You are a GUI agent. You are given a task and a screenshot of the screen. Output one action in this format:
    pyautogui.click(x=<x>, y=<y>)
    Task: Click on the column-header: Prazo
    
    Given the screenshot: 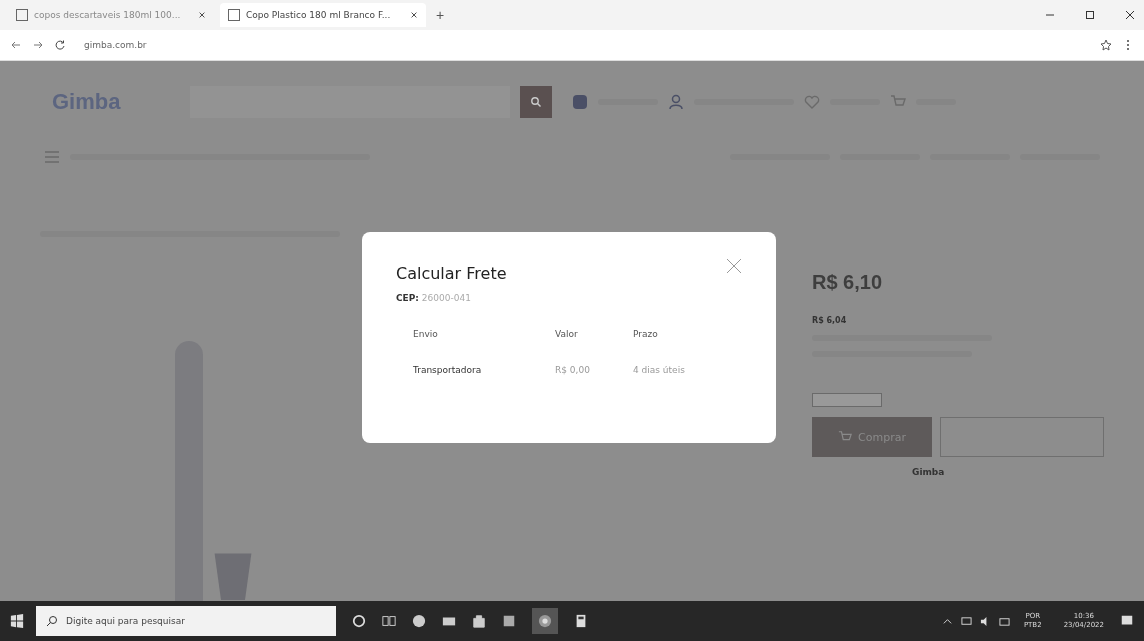 What is the action you would take?
    pyautogui.click(x=646, y=334)
    